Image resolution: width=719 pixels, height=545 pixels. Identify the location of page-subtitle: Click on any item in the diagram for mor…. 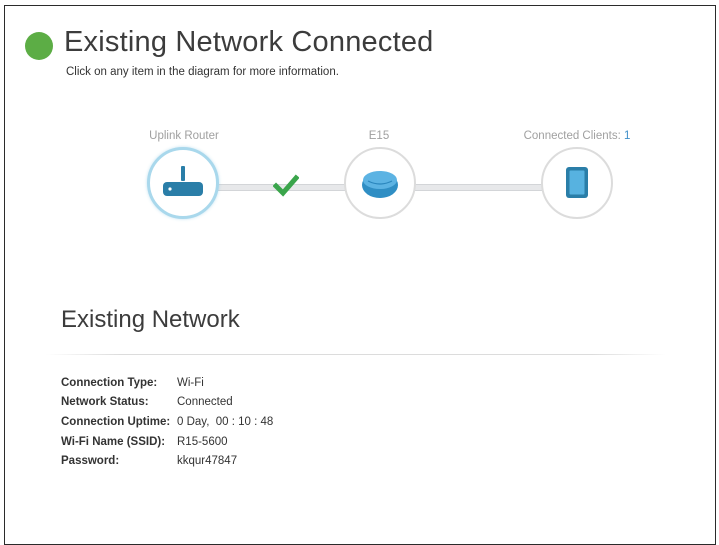
(202, 72).